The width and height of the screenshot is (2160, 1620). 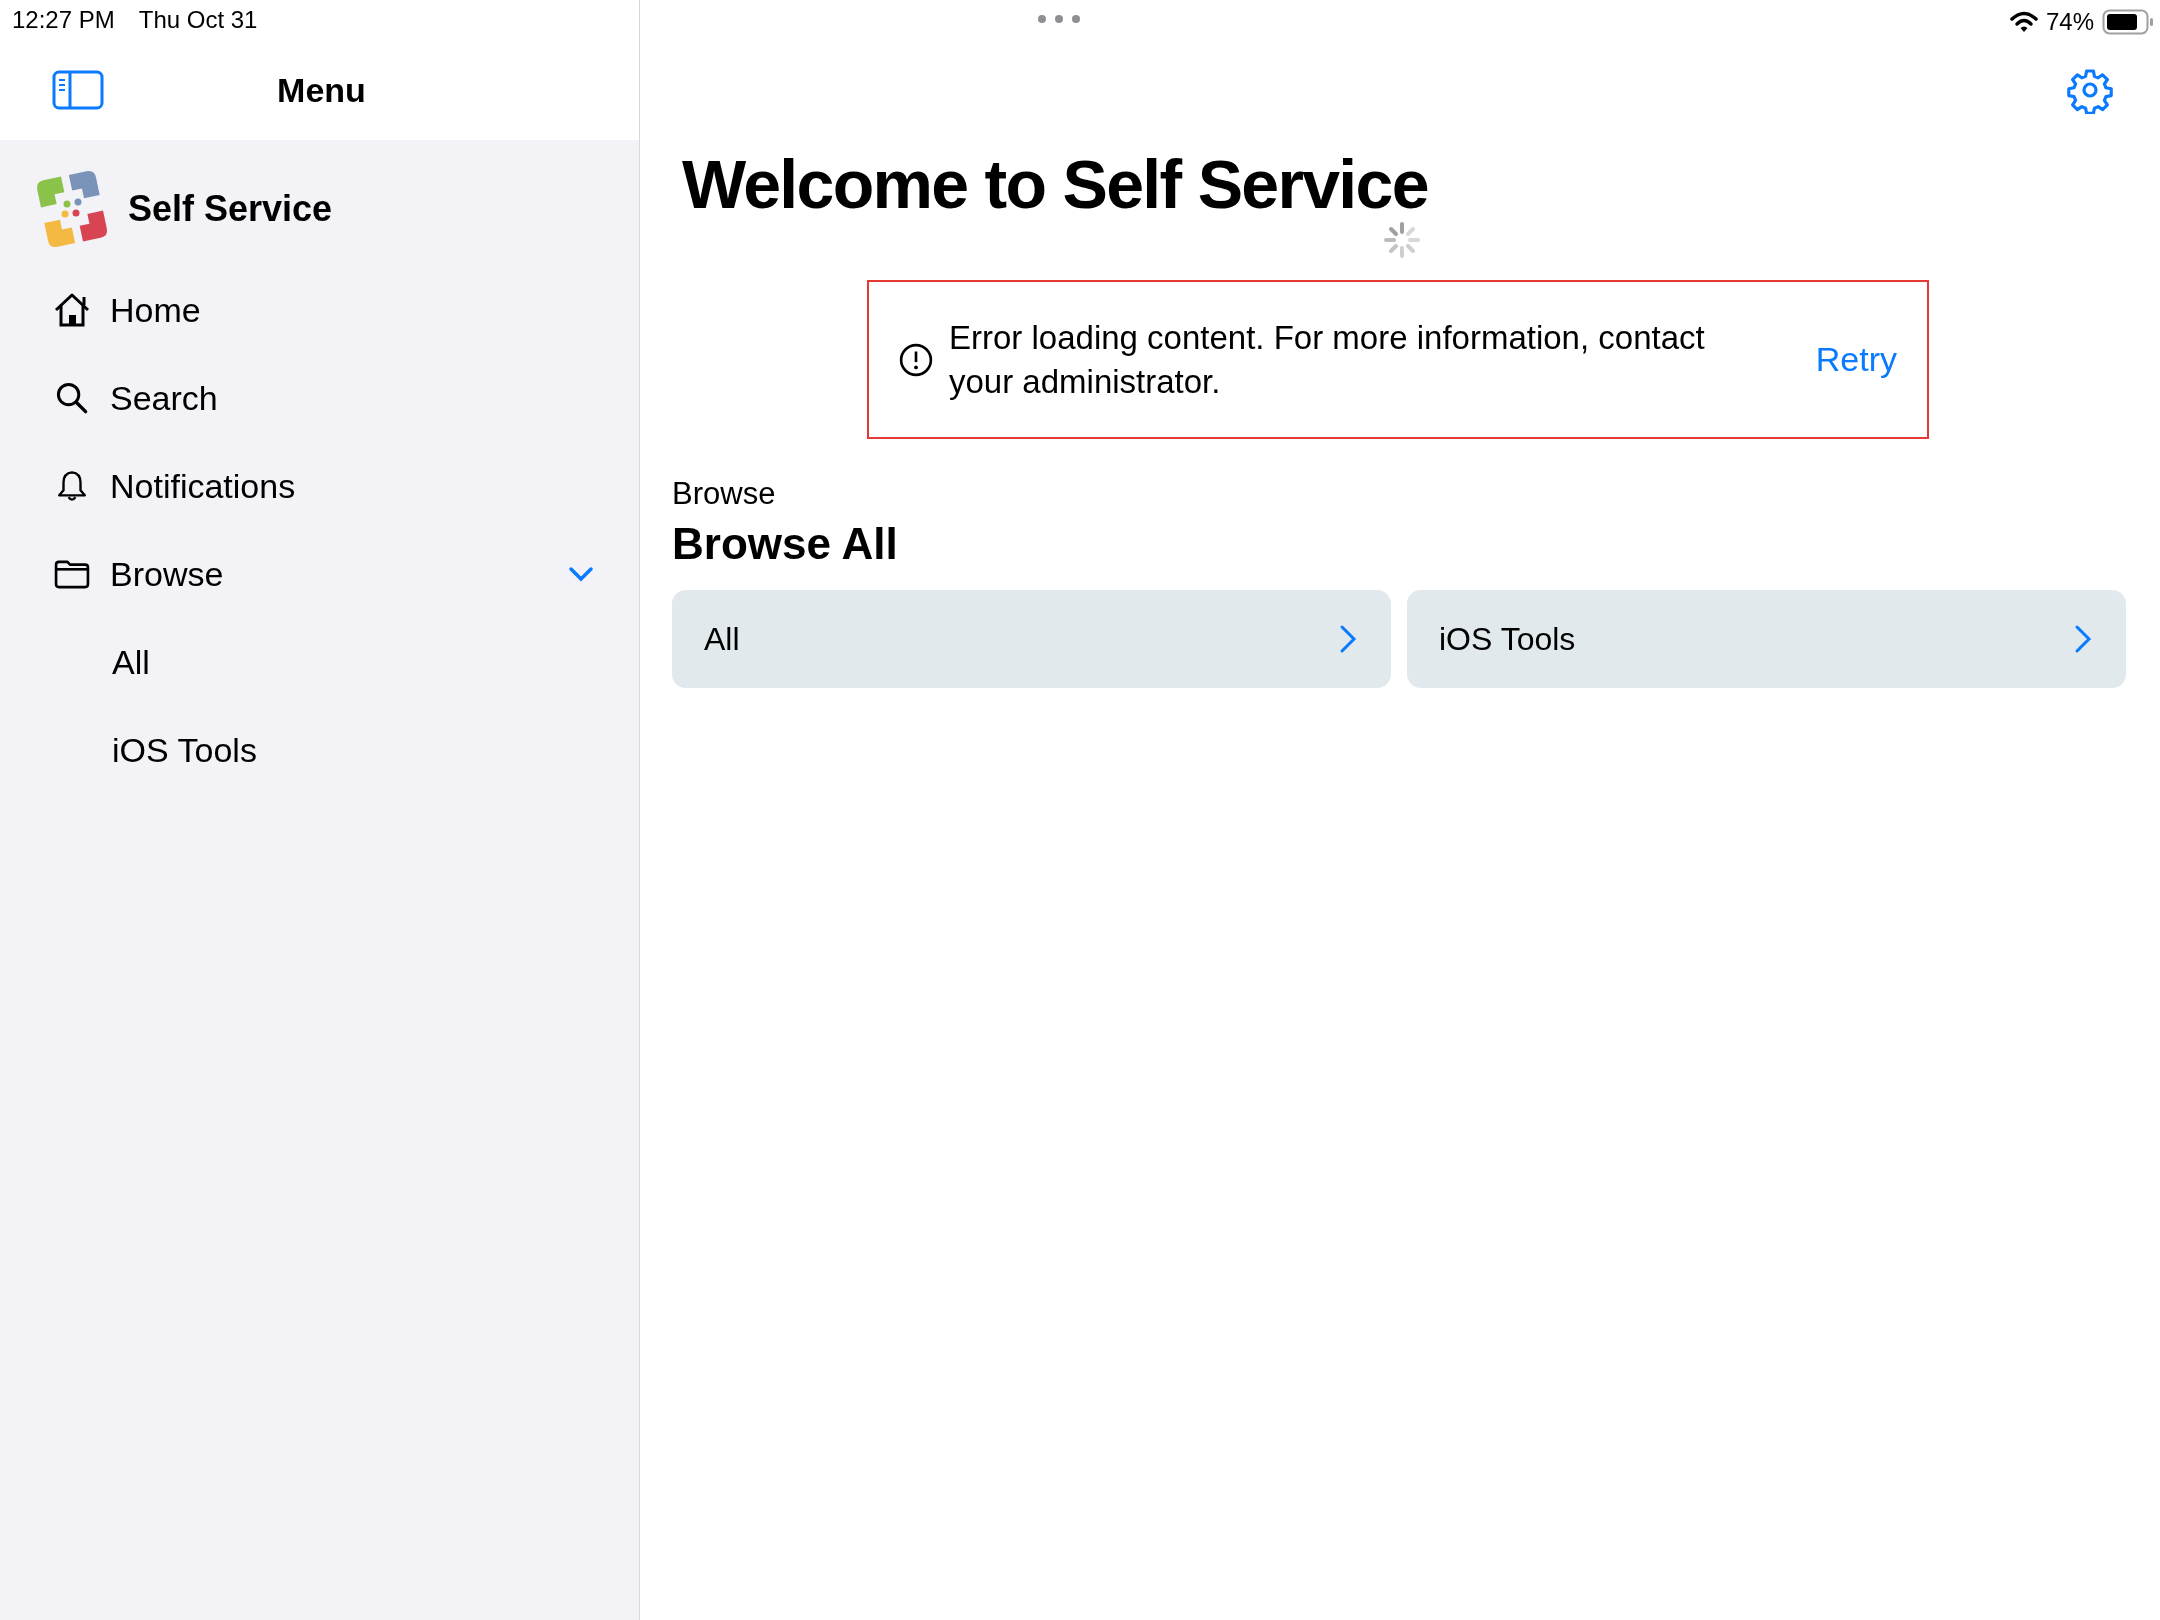 I want to click on category-label: All, so click(x=722, y=639).